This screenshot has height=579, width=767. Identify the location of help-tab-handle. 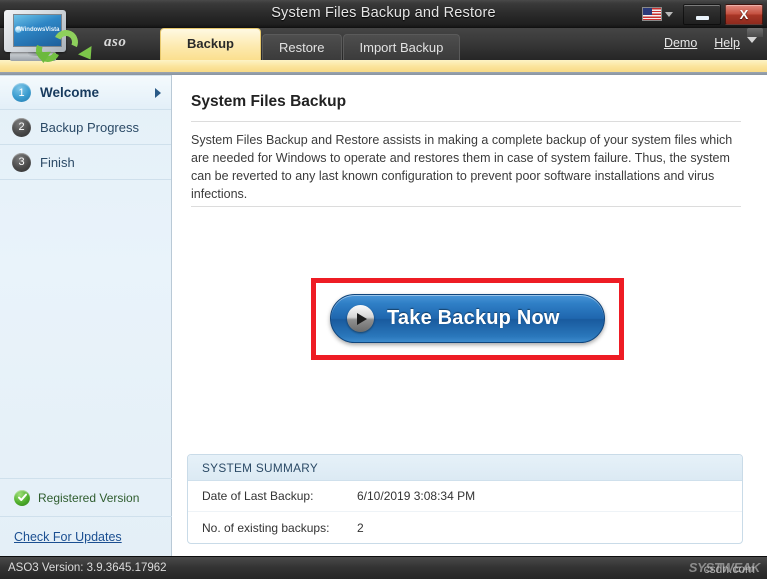
(755, 32).